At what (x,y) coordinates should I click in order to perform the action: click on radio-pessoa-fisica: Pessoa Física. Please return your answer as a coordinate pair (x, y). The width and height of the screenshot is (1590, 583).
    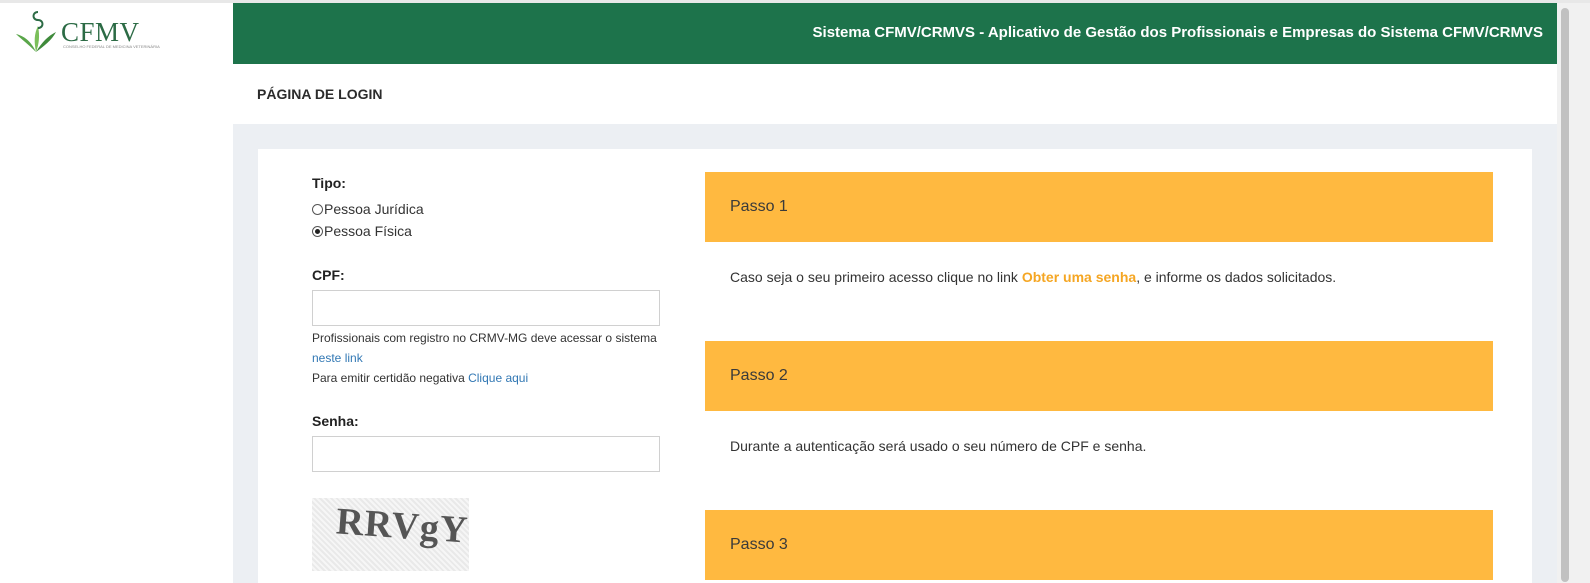
    Looking at the image, I should click on (362, 231).